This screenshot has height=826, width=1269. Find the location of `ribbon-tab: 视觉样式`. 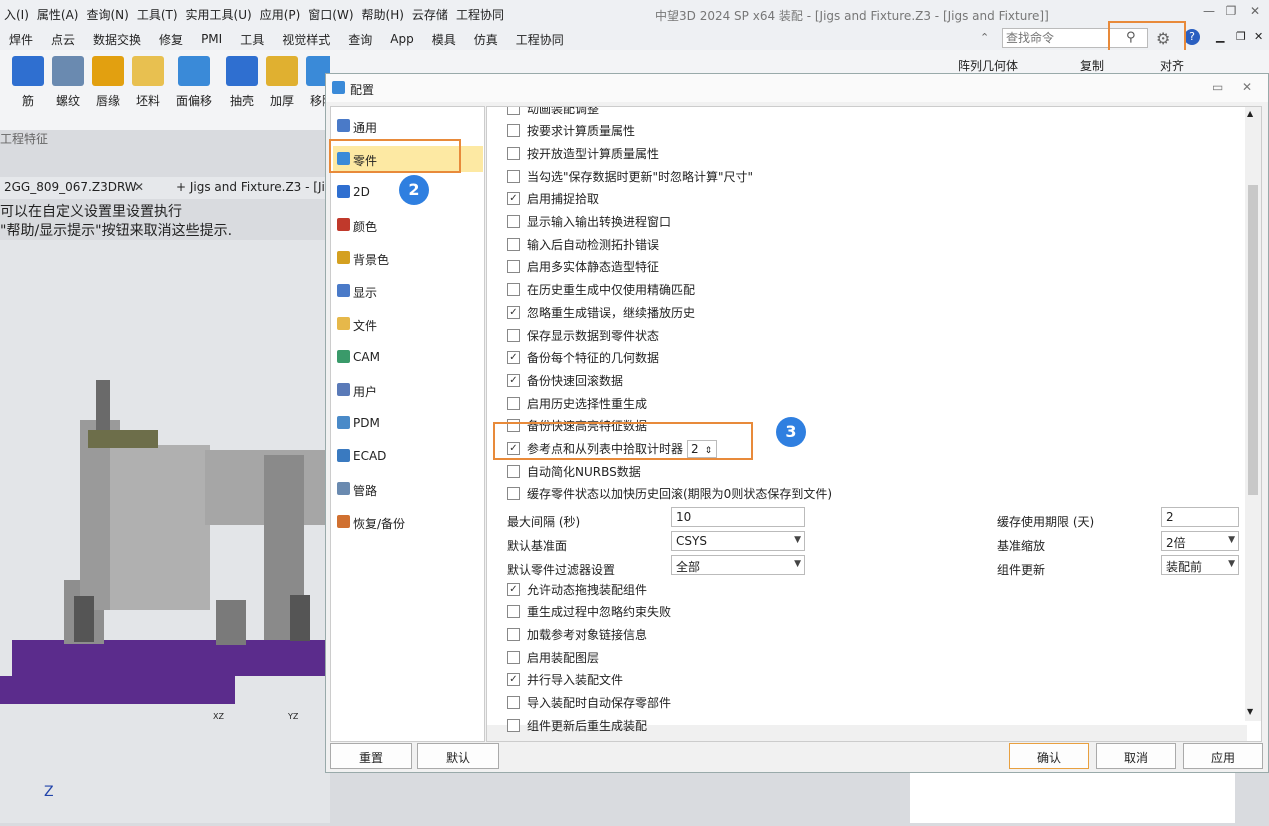

ribbon-tab: 视觉样式 is located at coordinates (306, 39).